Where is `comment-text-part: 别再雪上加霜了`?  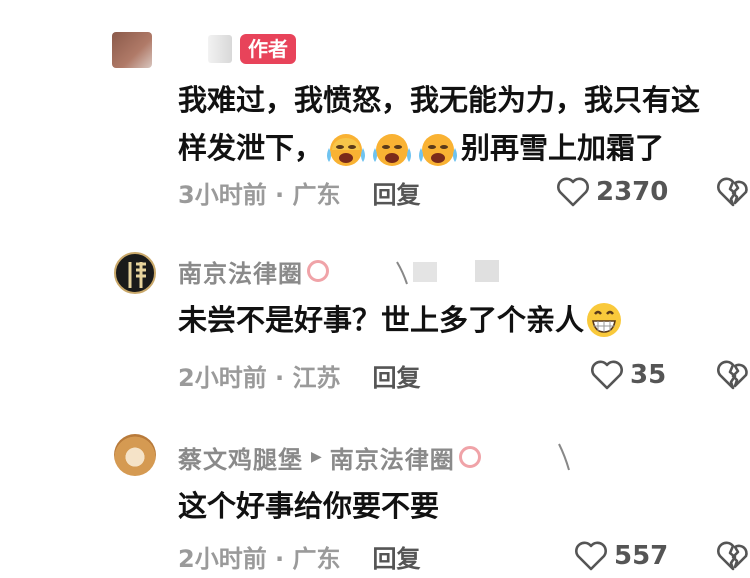
comment-text-part: 别再雪上加霜了 is located at coordinates (563, 148).